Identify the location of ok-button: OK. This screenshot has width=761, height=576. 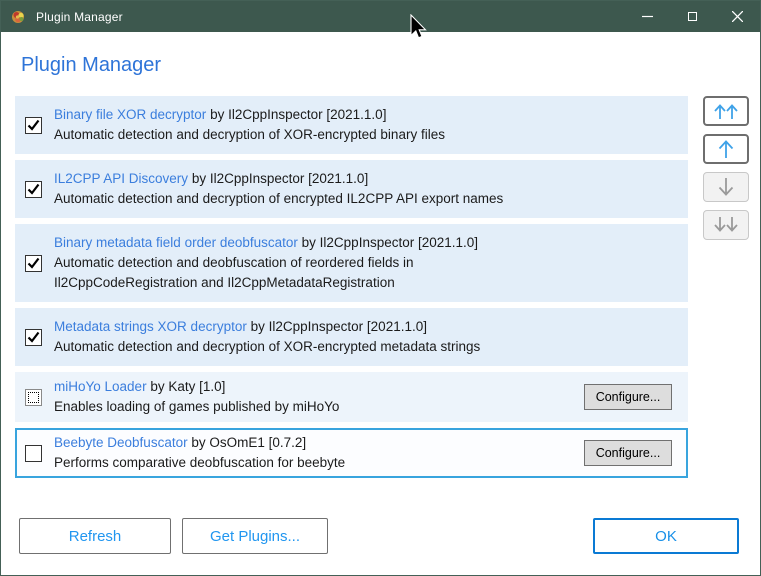
(666, 536).